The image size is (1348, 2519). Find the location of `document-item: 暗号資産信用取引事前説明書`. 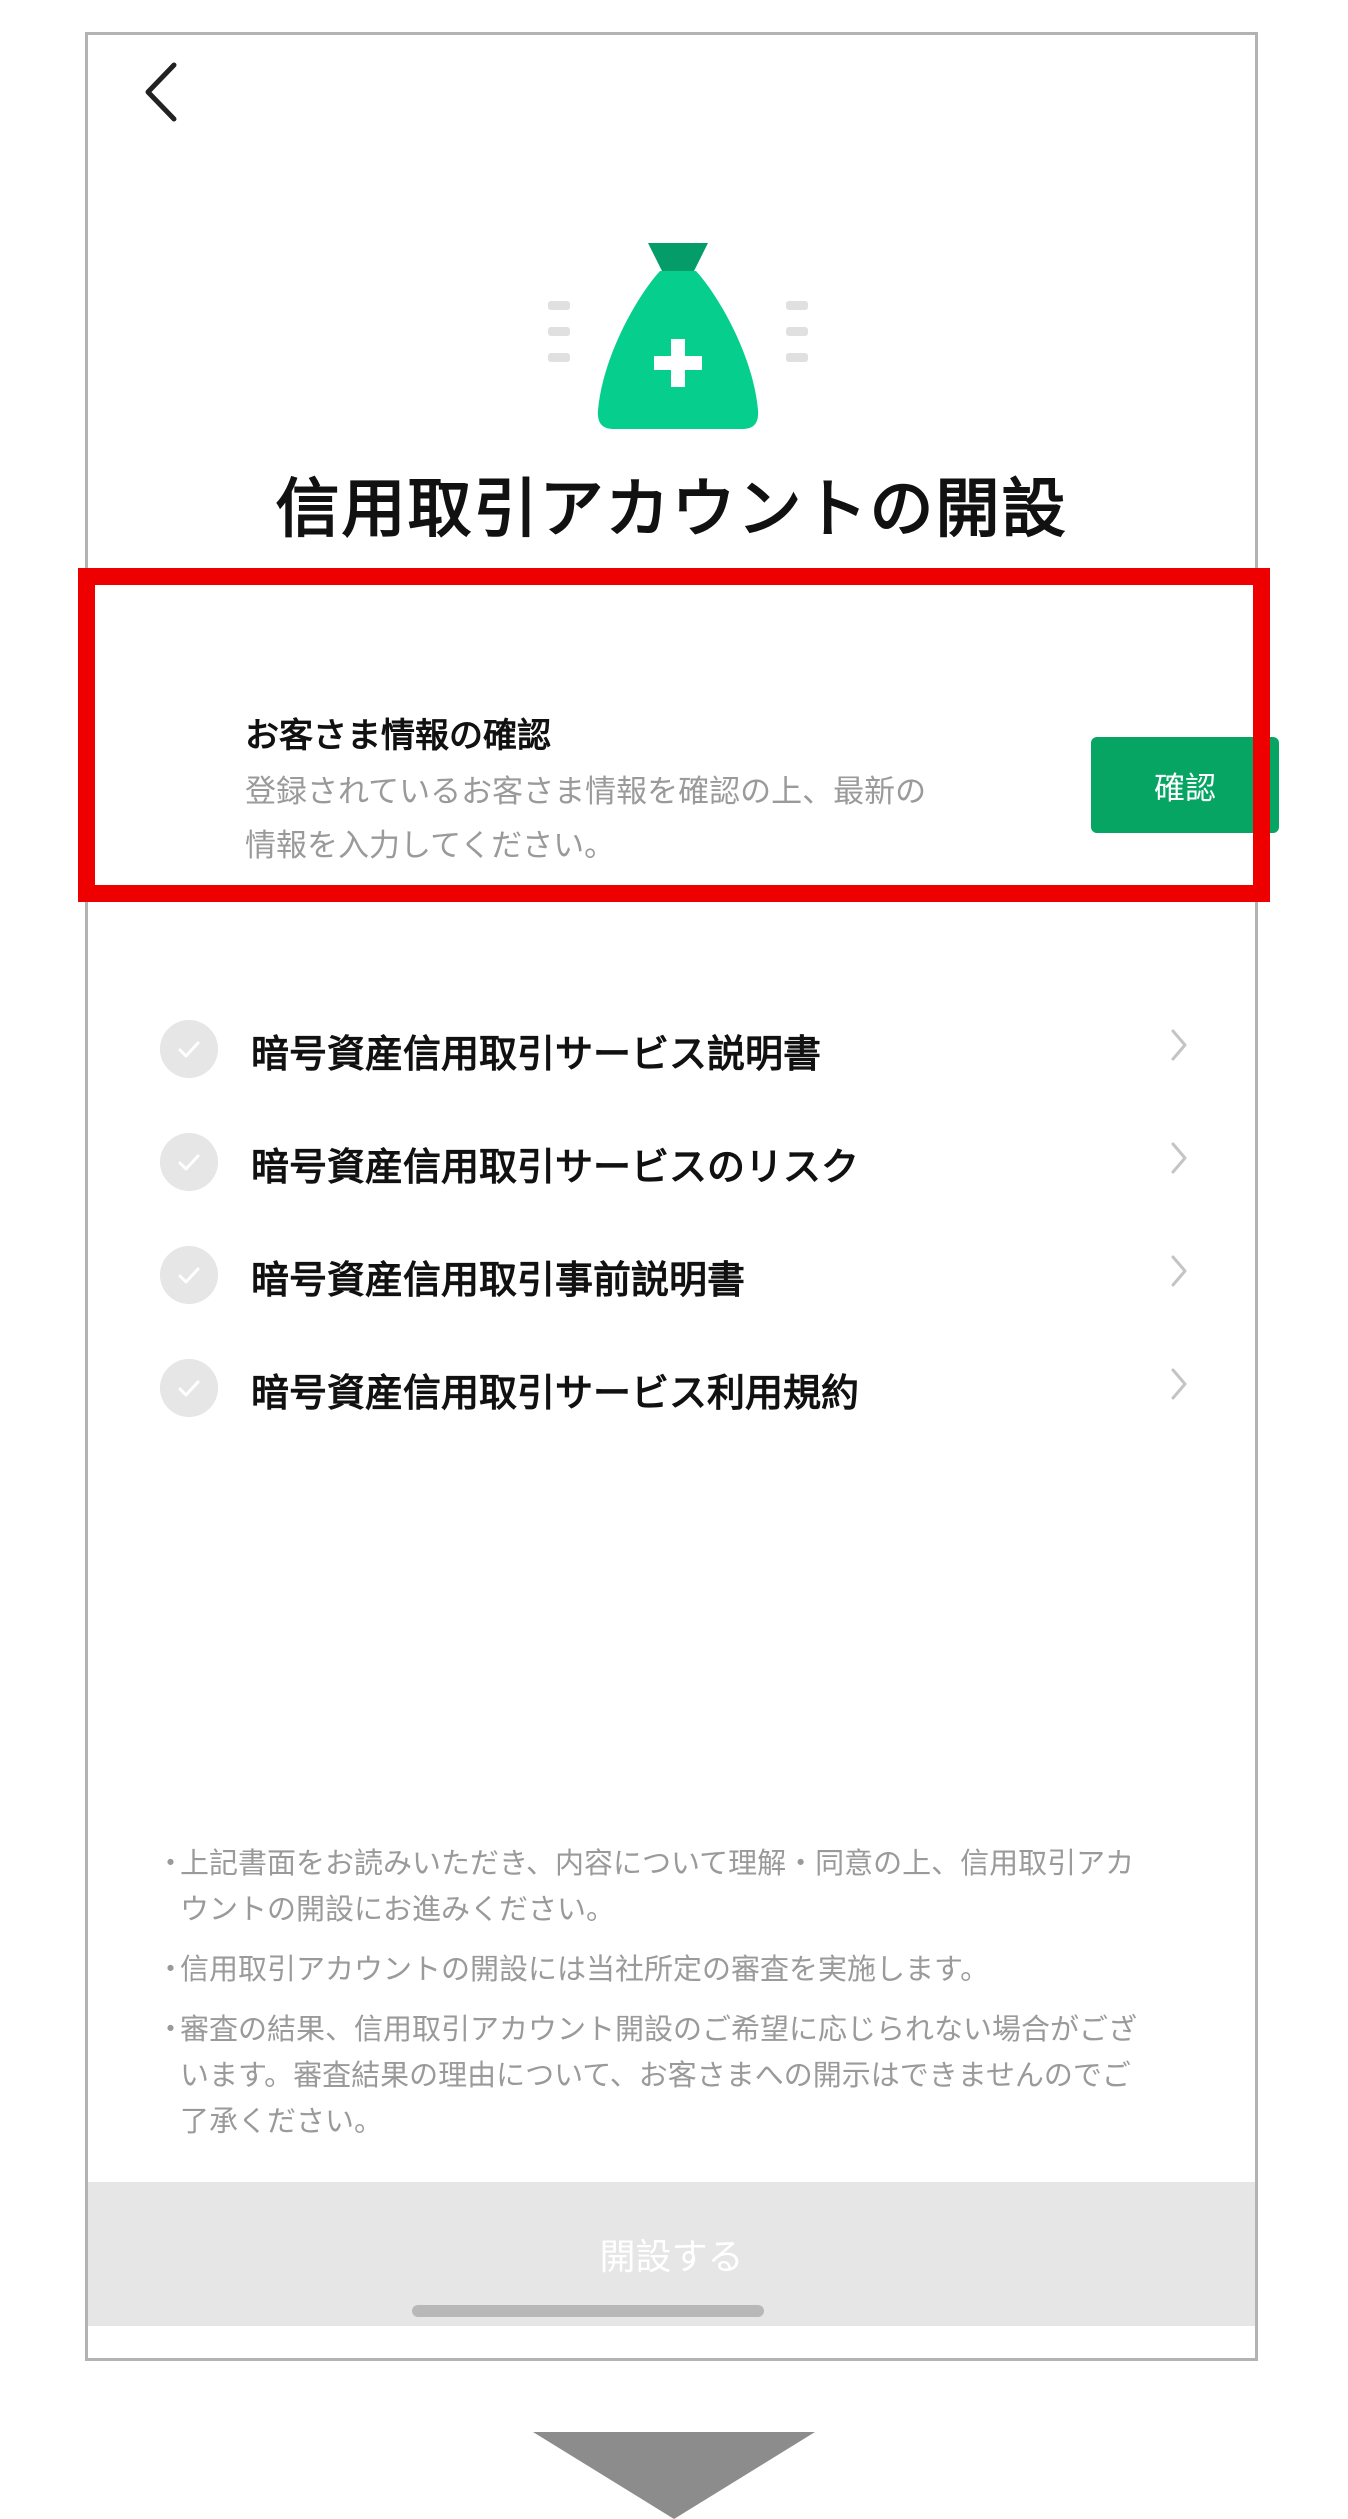

document-item: 暗号資産信用取引事前説明書 is located at coordinates (674, 1276).